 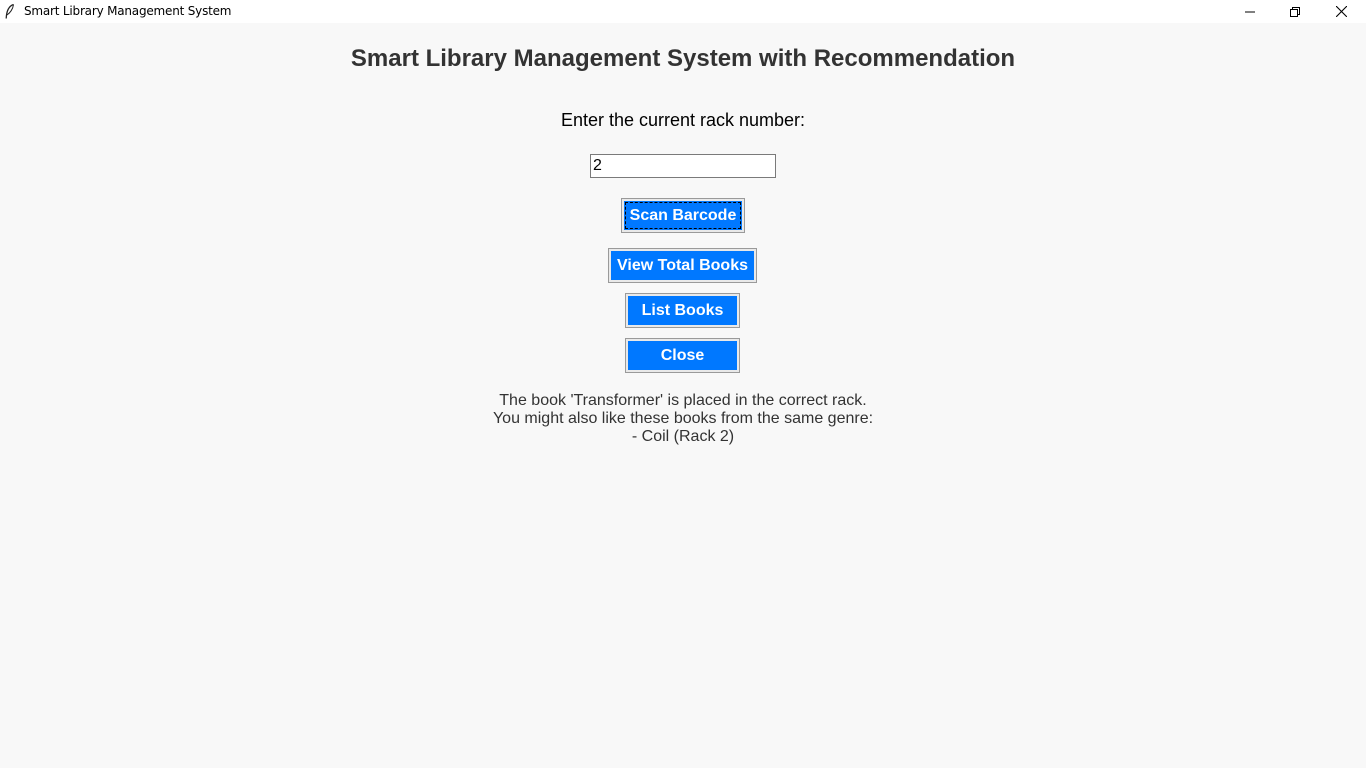 I want to click on close-icon, so click(x=1341, y=11).